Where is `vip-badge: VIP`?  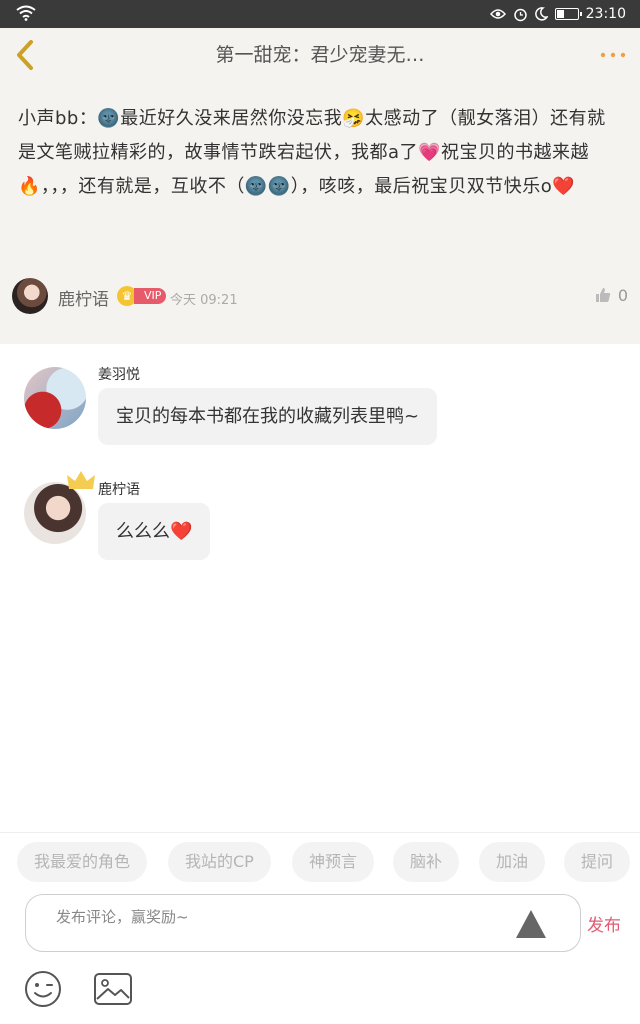
vip-badge: VIP is located at coordinates (150, 296).